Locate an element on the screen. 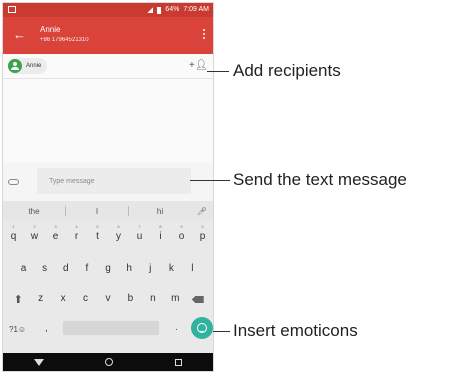 This screenshot has width=453, height=374. key: j is located at coordinates (150, 268).